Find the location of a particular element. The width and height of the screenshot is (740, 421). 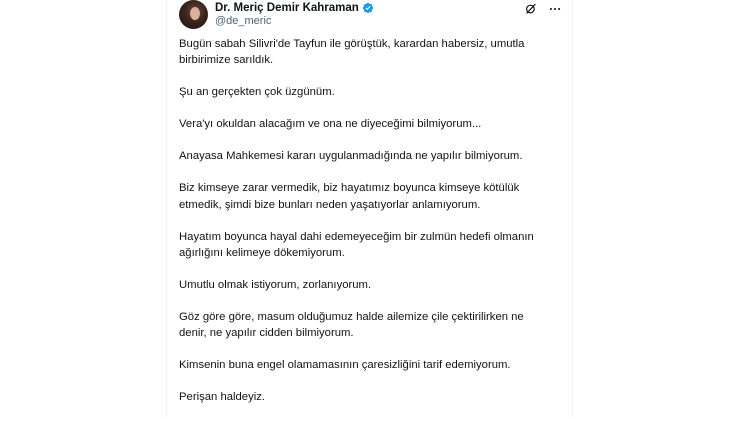

tweet-paragraph: Perişan haldeyiz. is located at coordinates (222, 397).